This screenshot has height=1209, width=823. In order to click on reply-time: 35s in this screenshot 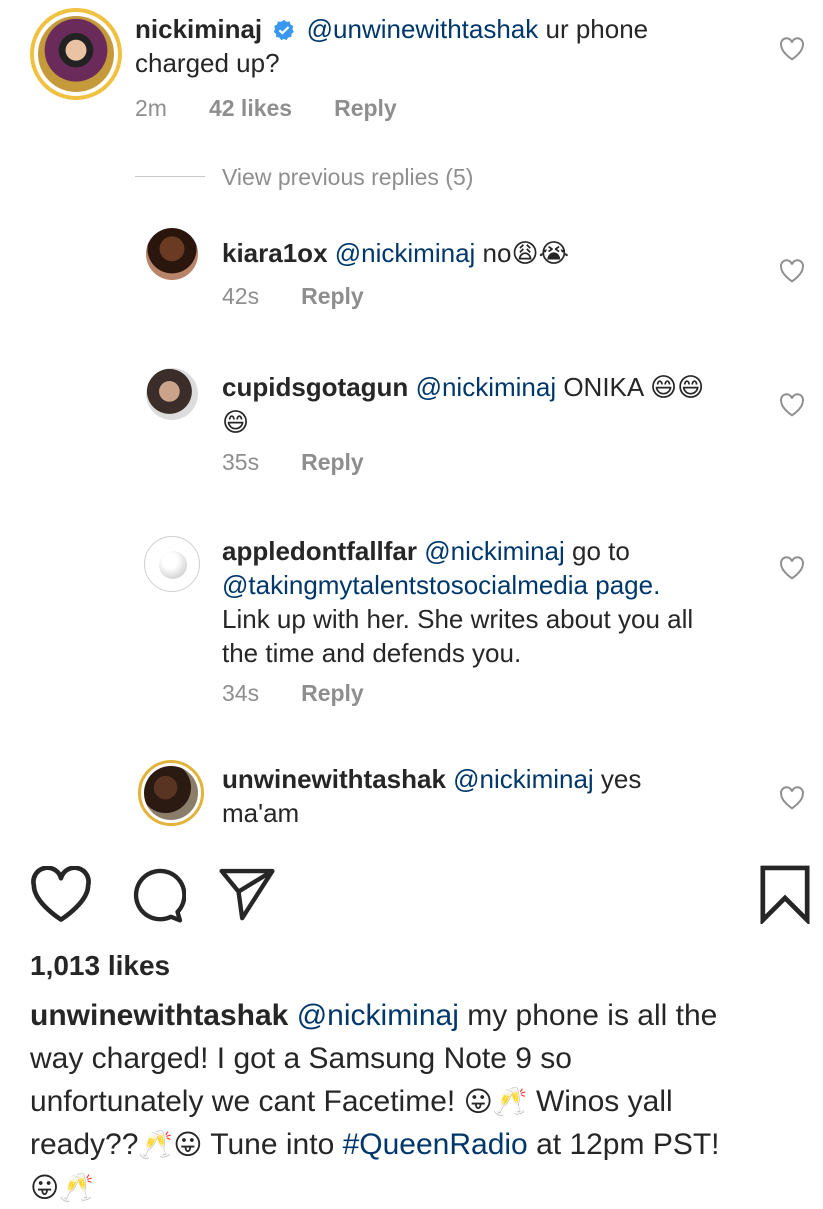, I will do `click(241, 462)`.